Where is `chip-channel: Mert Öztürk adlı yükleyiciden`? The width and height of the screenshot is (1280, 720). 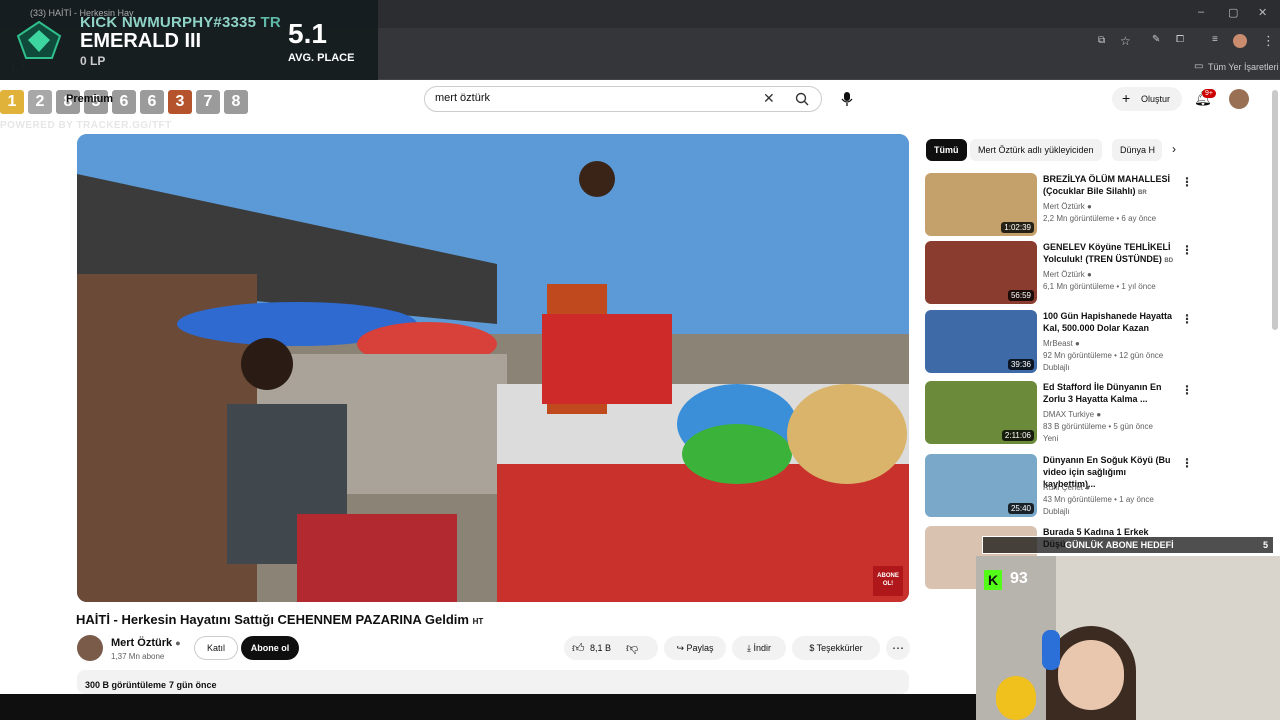 chip-channel: Mert Öztürk adlı yükleyiciden is located at coordinates (1036, 150).